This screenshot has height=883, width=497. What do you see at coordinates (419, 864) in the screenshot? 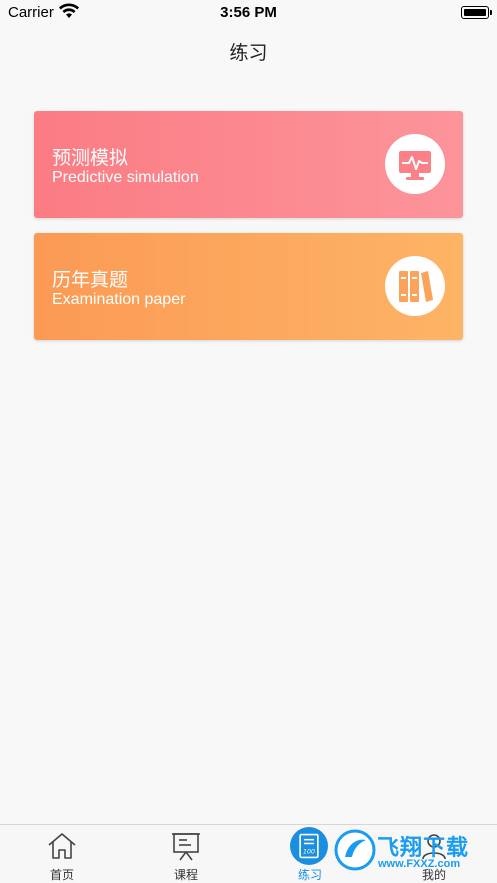
I see `watermark-url: www.FXXZ.com` at bounding box center [419, 864].